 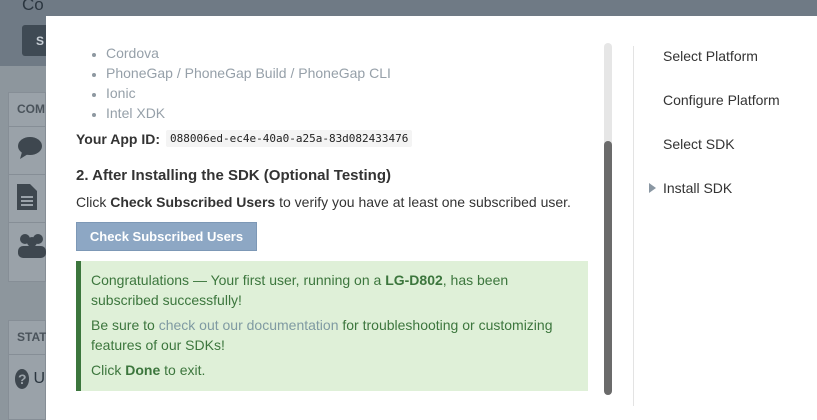 I want to click on background-status-header: STAT, so click(x=28, y=338).